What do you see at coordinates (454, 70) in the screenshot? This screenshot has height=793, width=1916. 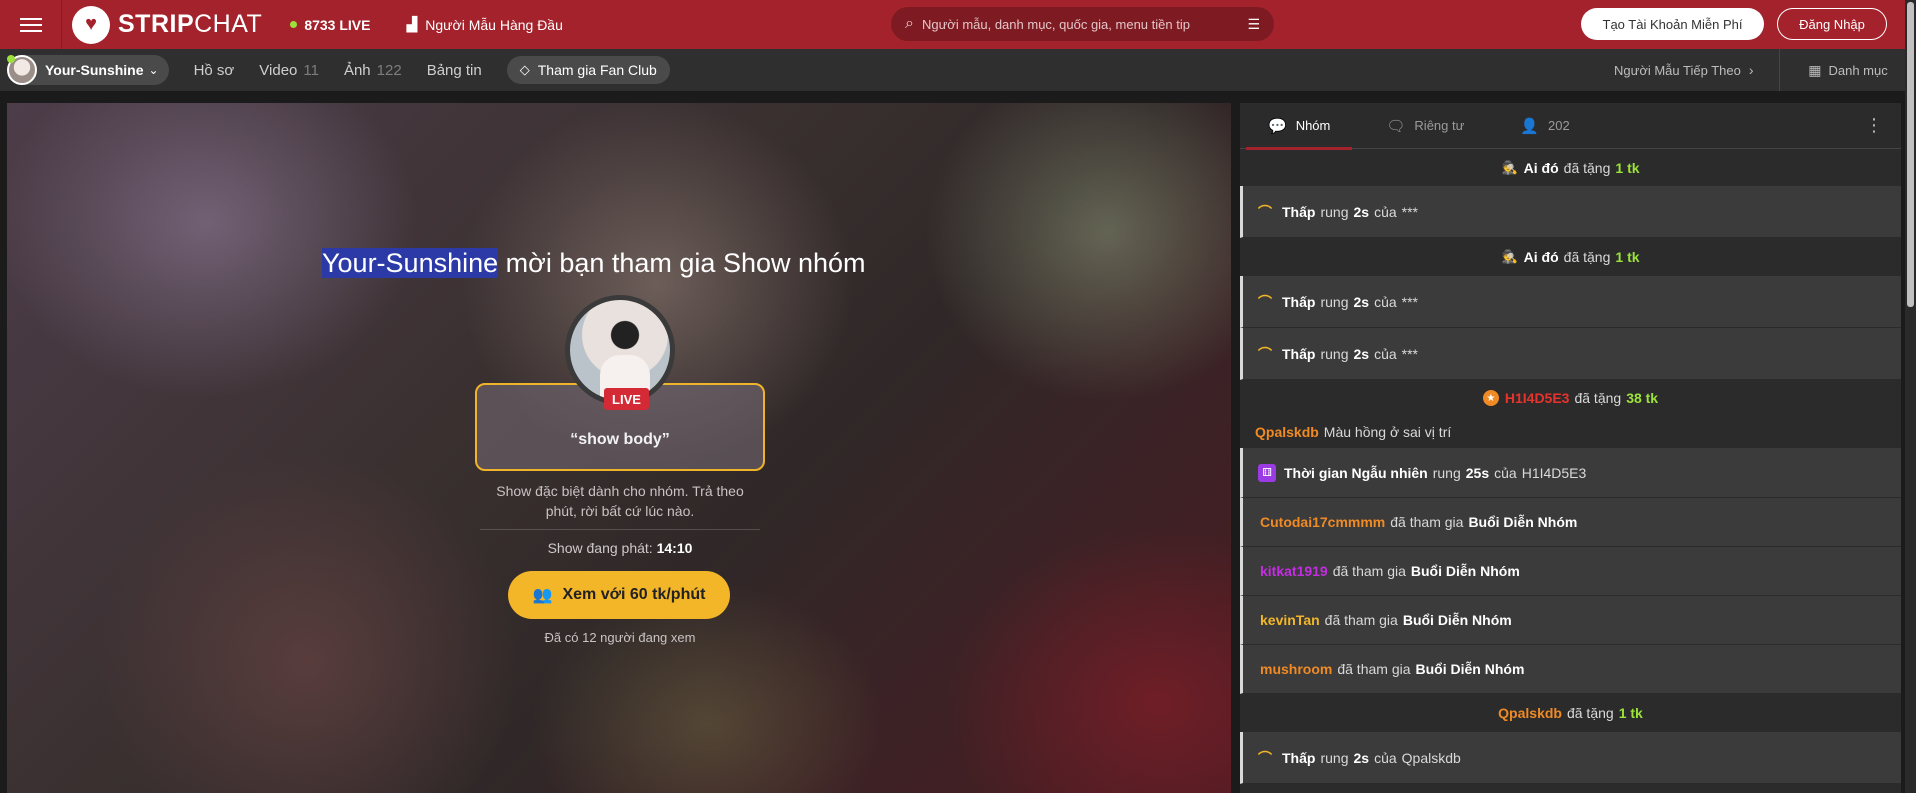 I see `tab-feed: Bảng tin` at bounding box center [454, 70].